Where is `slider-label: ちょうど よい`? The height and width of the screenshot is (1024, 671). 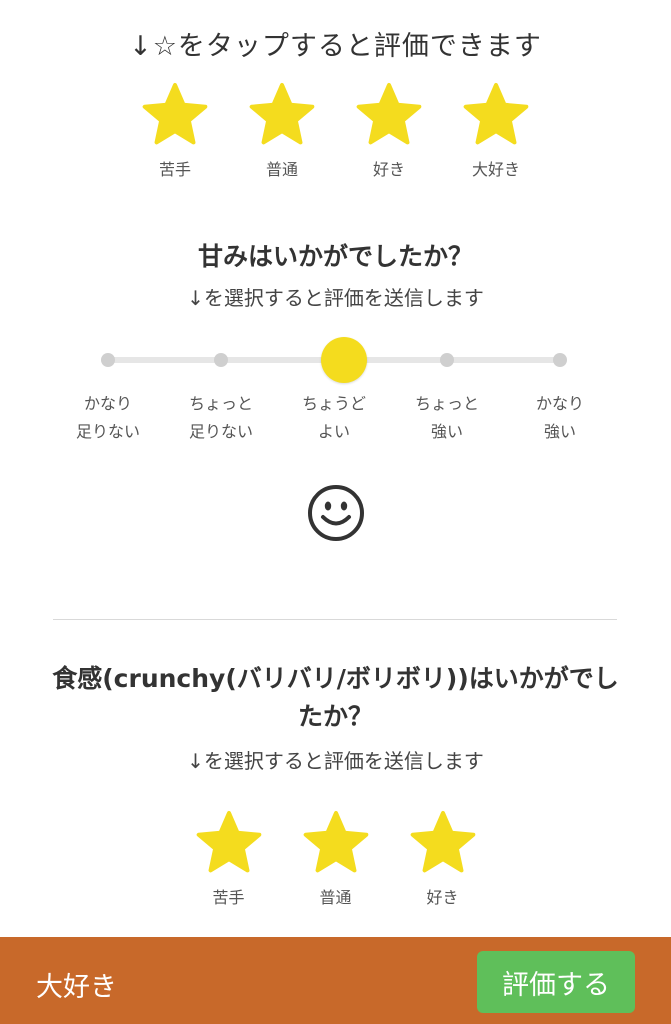 slider-label: ちょうど よい is located at coordinates (334, 418).